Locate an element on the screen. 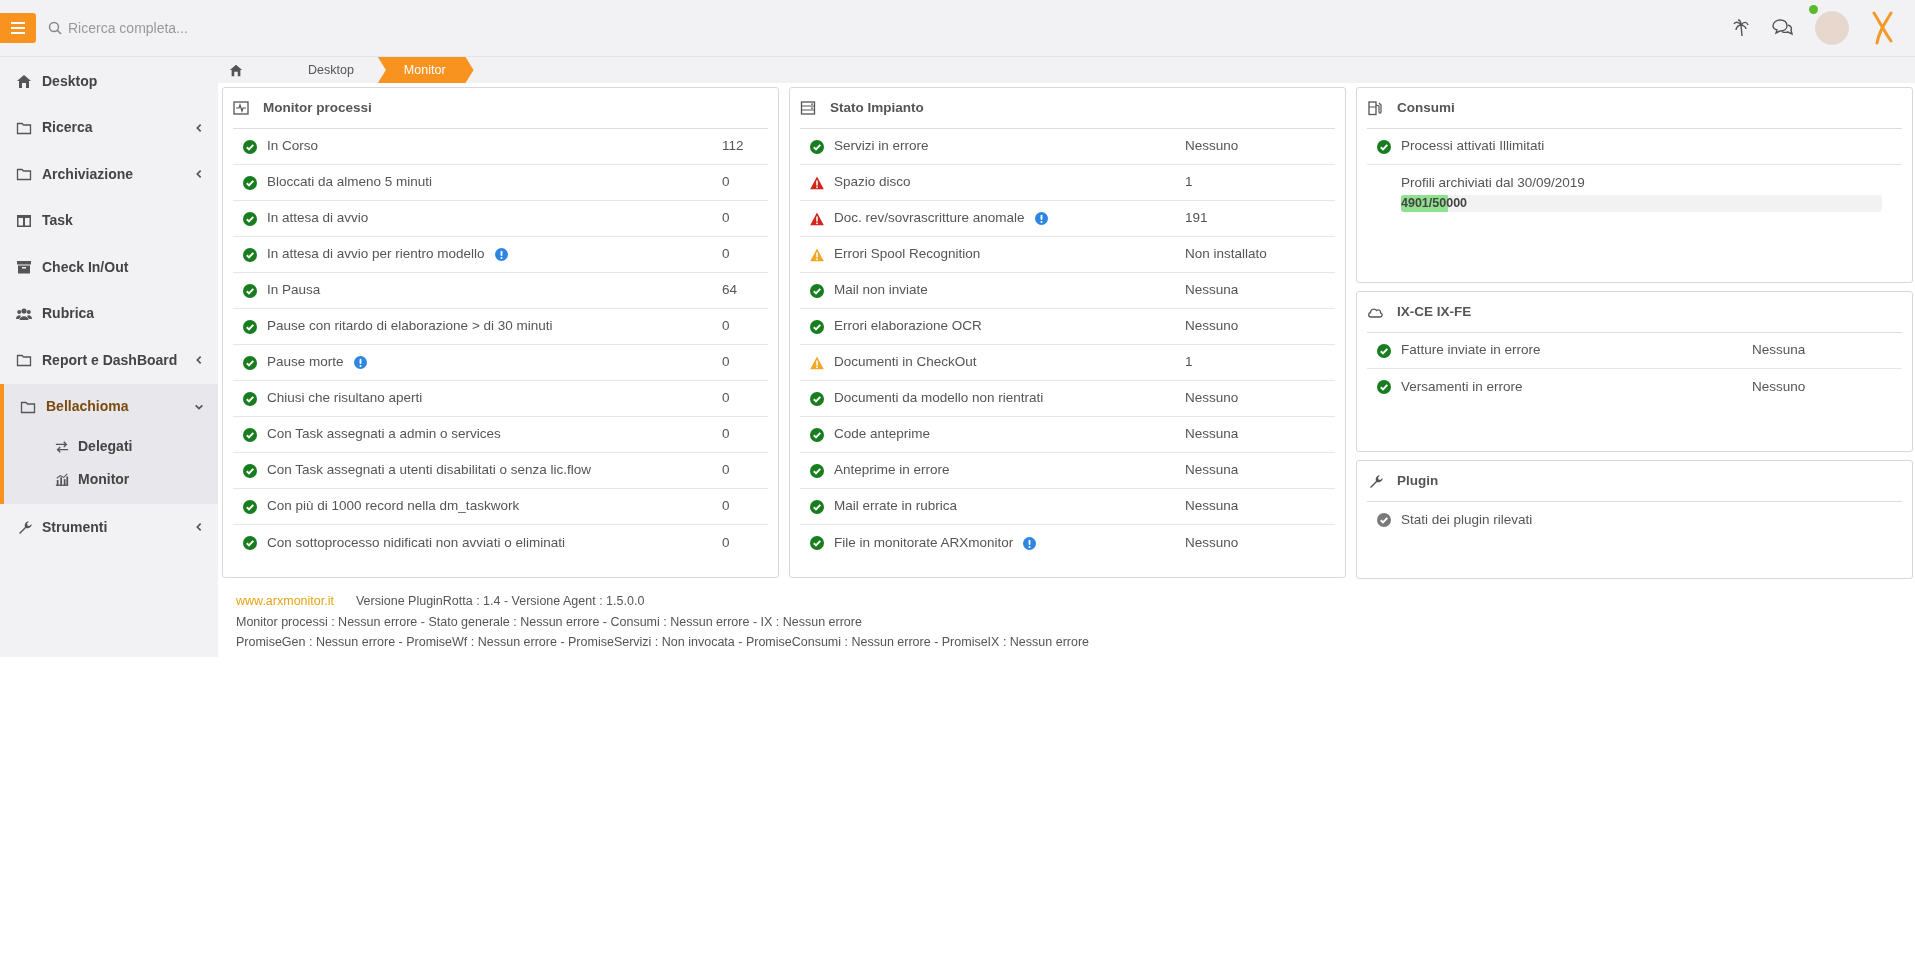 This screenshot has height=955, width=1915. sidebar-item: Rubrica is located at coordinates (109, 313).